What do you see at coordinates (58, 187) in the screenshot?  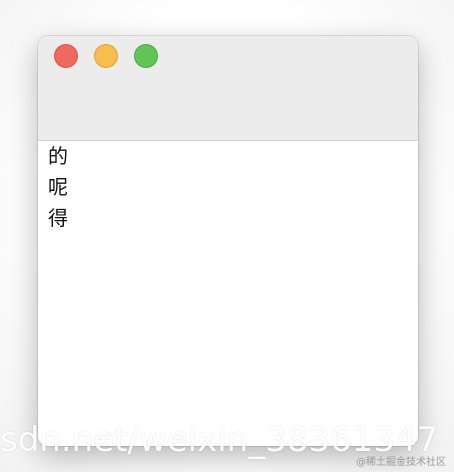 I see `text-line: 呢` at bounding box center [58, 187].